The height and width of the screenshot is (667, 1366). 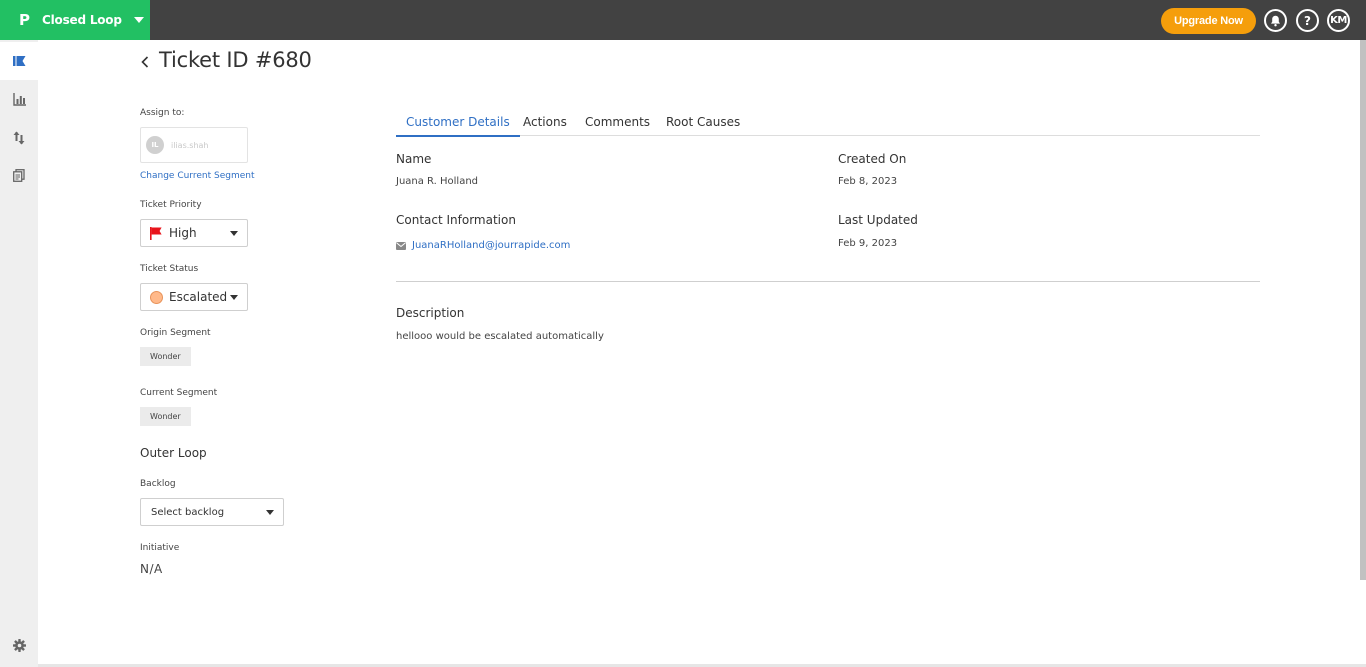 What do you see at coordinates (868, 243) in the screenshot?
I see `last-updated-value: Feb 9, 2023` at bounding box center [868, 243].